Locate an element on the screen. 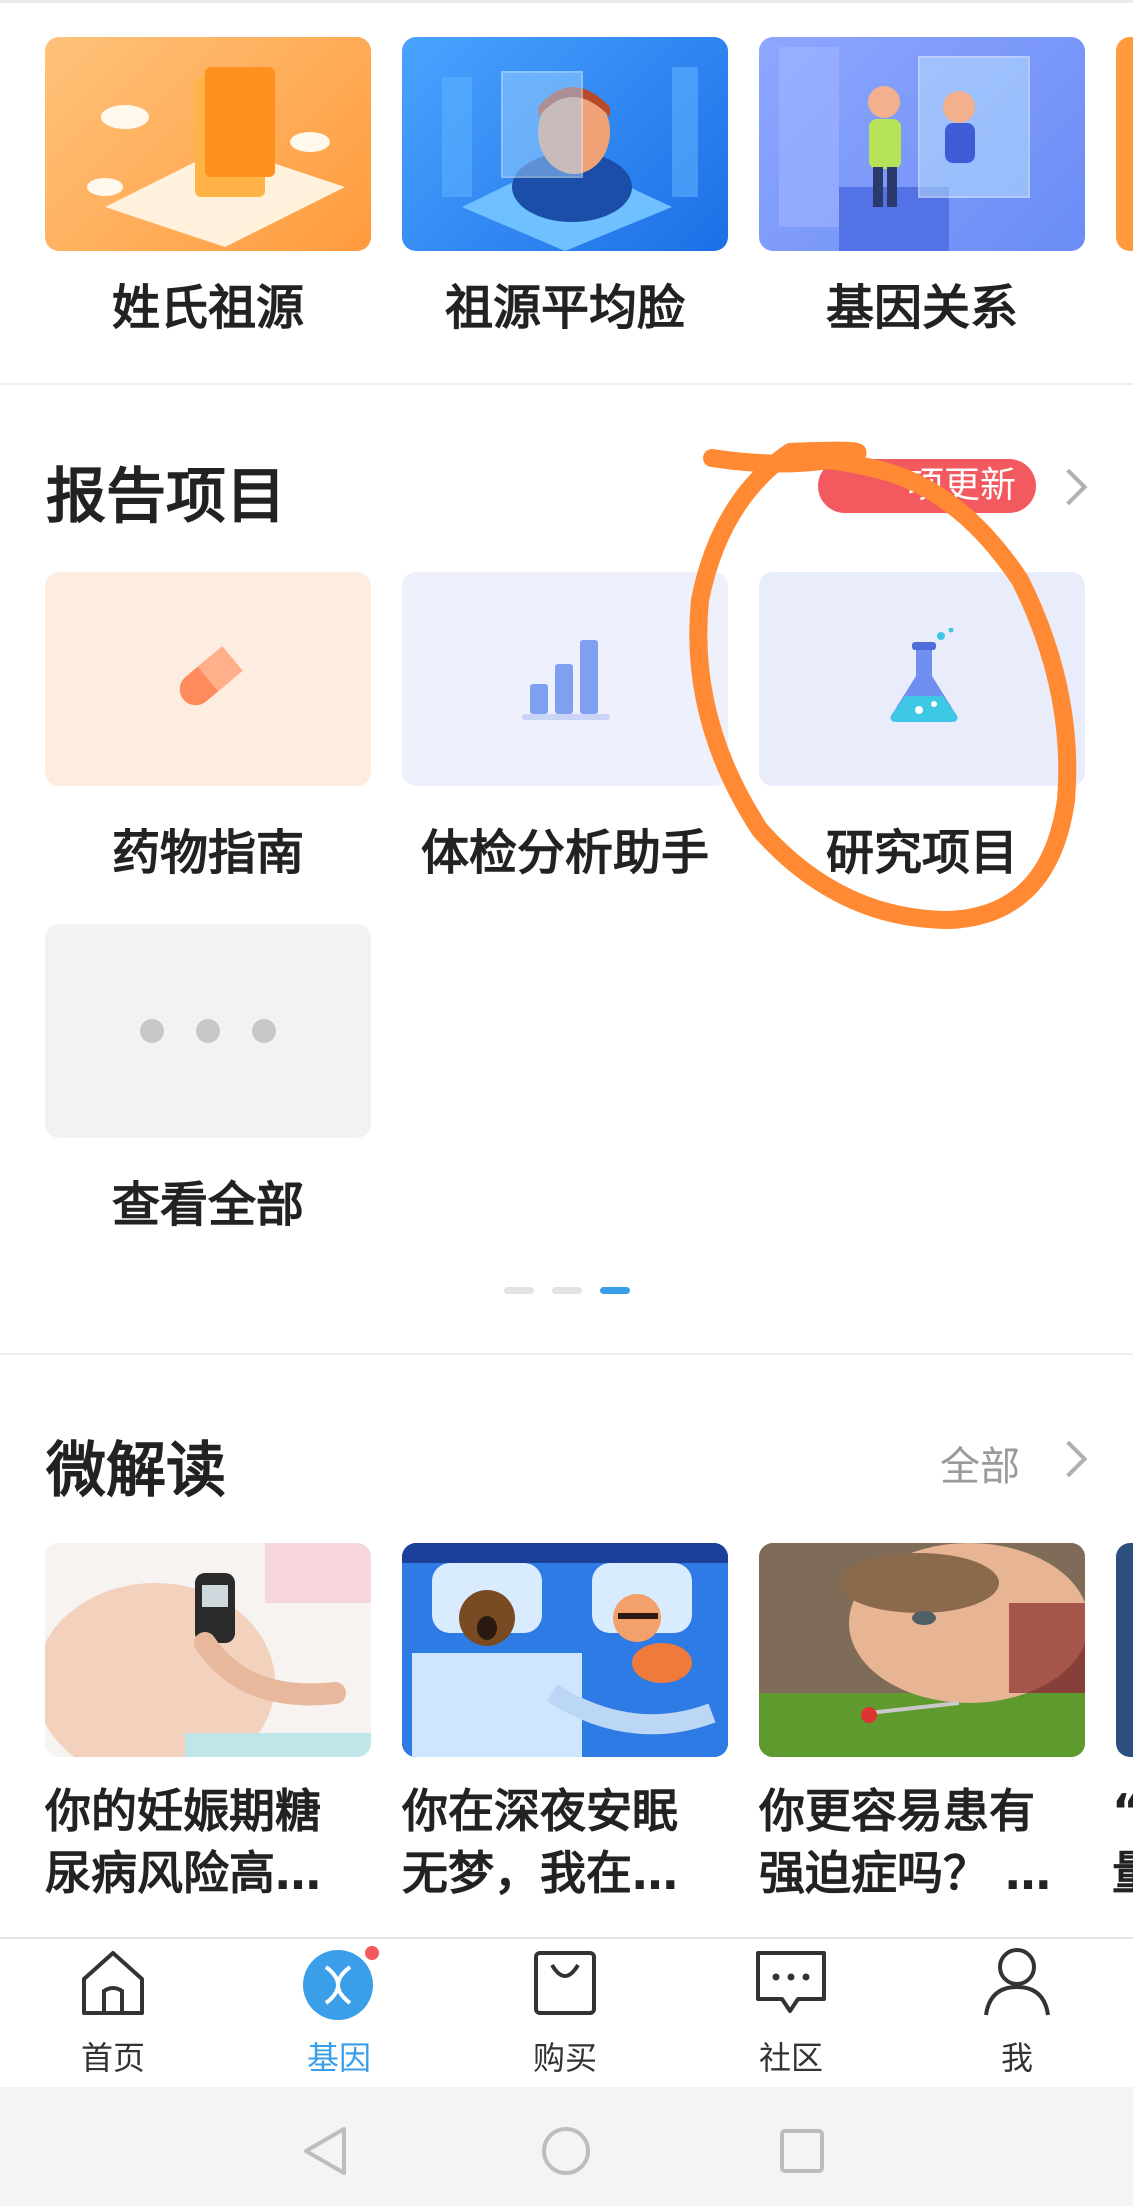  relationship-illustration is located at coordinates (904, 149).